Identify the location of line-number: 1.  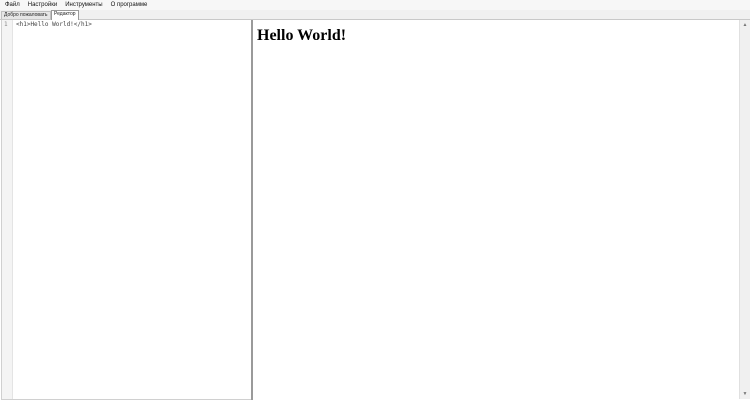
(6, 24).